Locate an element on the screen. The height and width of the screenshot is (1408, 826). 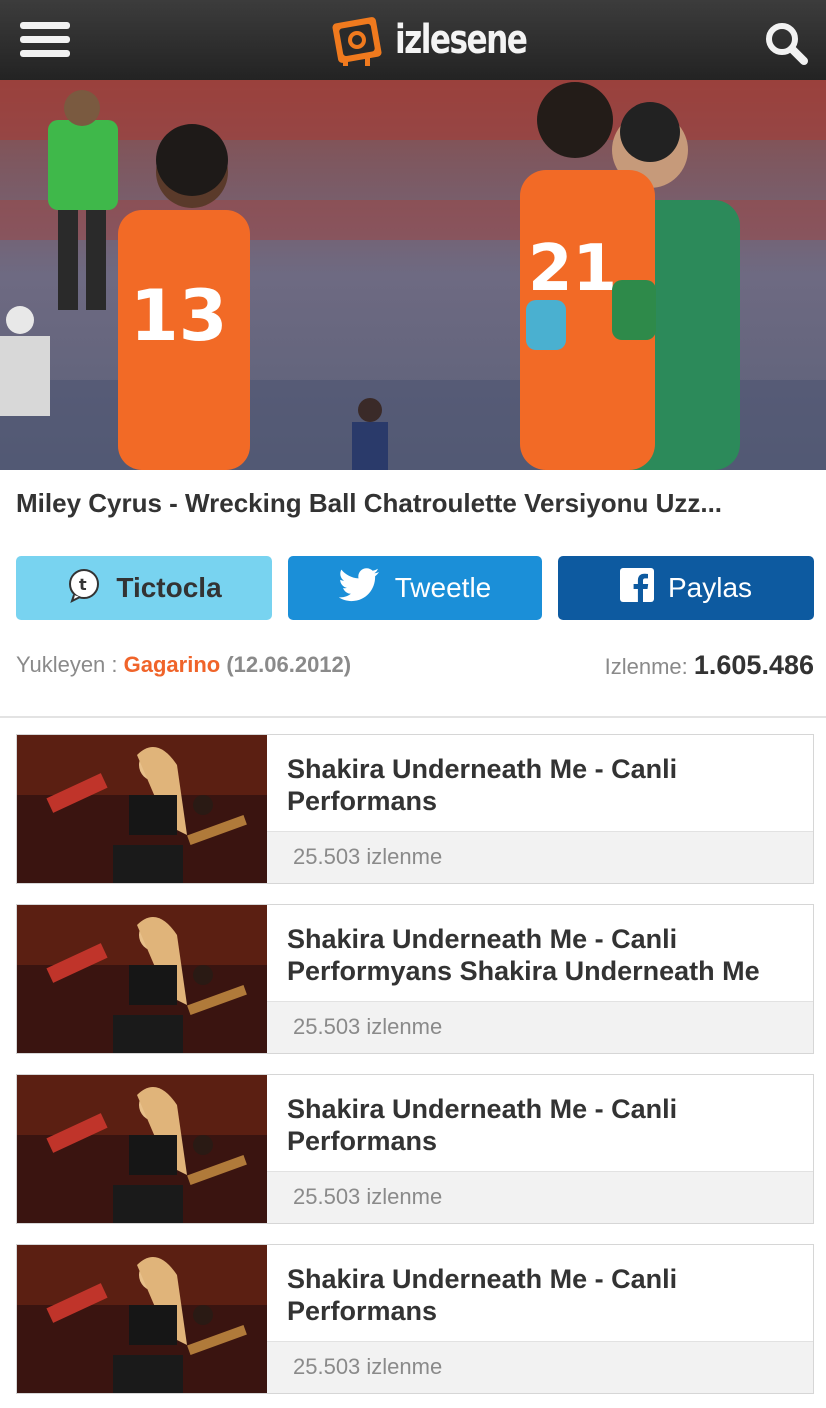
views-label: Izlenme: is located at coordinates (646, 666).